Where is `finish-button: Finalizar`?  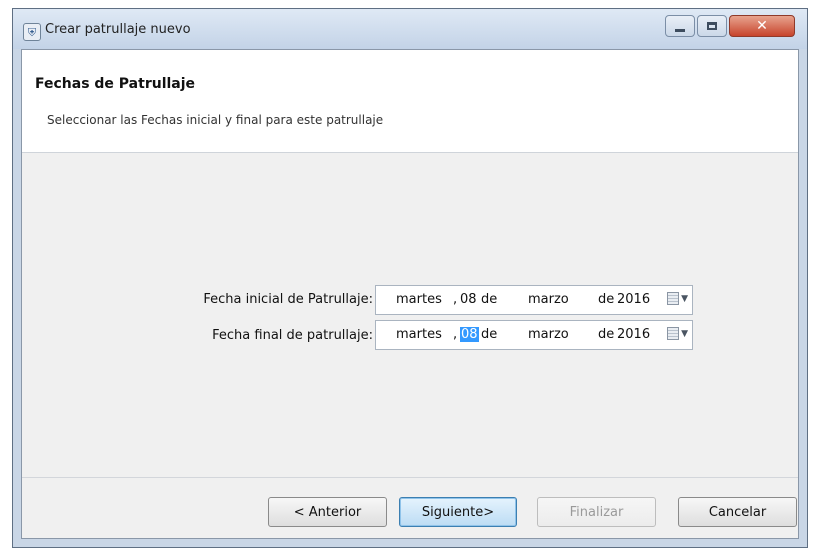 finish-button: Finalizar is located at coordinates (596, 512).